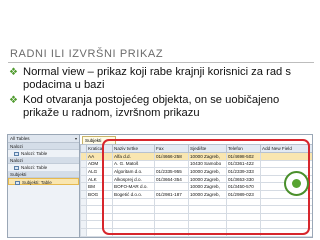 The width and height of the screenshot is (320, 240). What do you see at coordinates (43, 139) in the screenshot?
I see `nav-pane-header: All Tables ▾` at bounding box center [43, 139].